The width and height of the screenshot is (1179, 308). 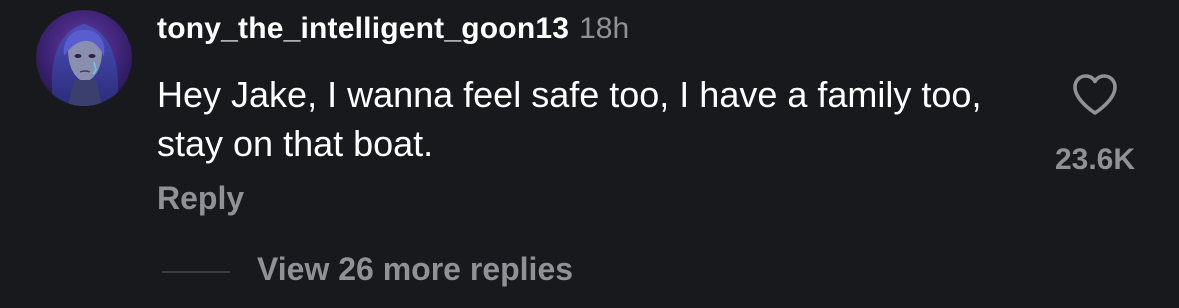 What do you see at coordinates (196, 272) in the screenshot?
I see `replies-divider` at bounding box center [196, 272].